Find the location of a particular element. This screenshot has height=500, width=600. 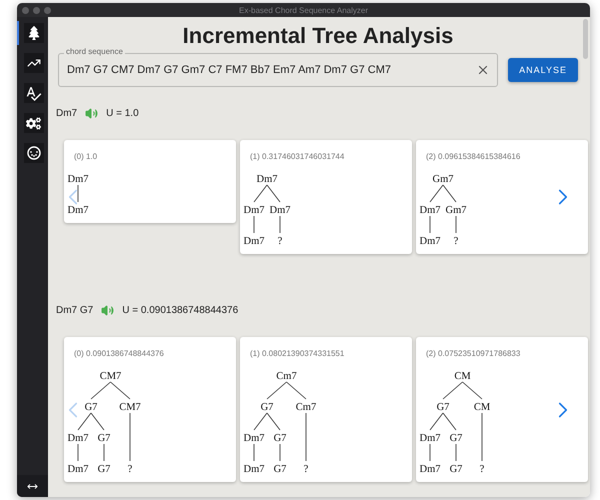

tree-caption: (1) 0.31746031746031744 is located at coordinates (297, 156).